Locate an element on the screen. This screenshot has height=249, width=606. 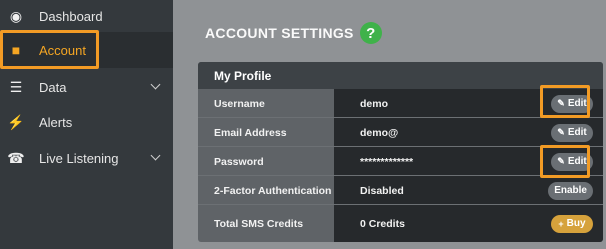
edit-username-button: ✎ Edit is located at coordinates (572, 103).